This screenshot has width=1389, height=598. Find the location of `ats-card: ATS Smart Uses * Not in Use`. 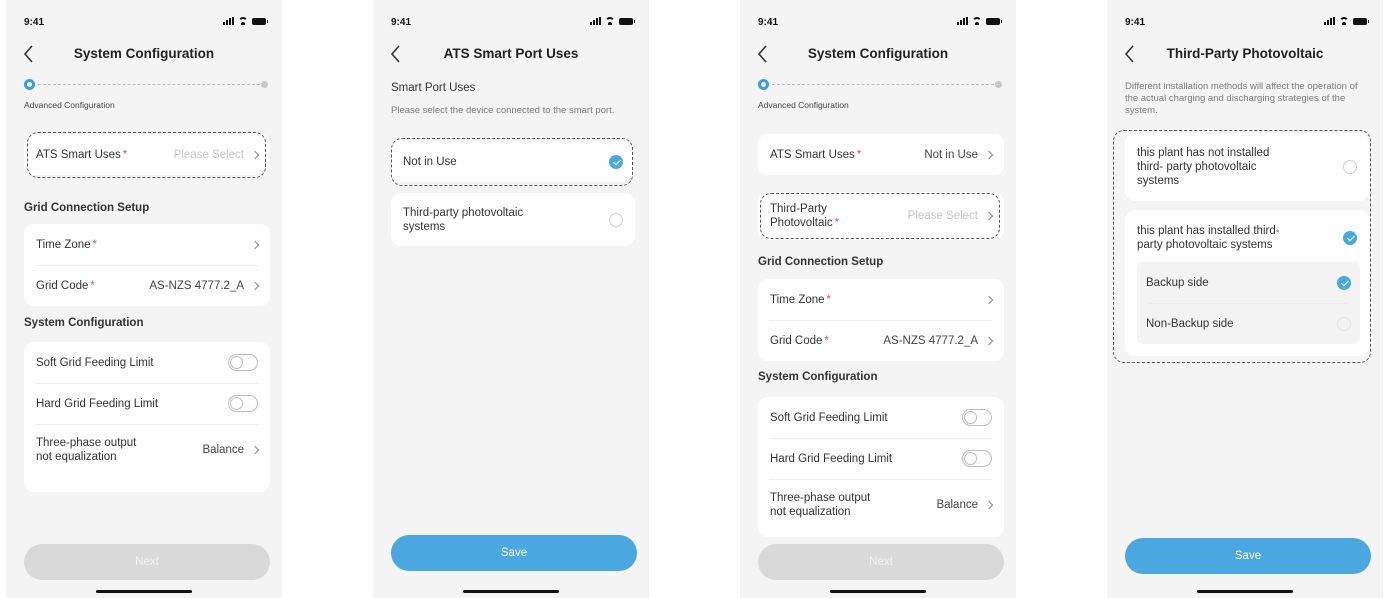

ats-card: ATS Smart Uses * Not in Use is located at coordinates (881, 154).